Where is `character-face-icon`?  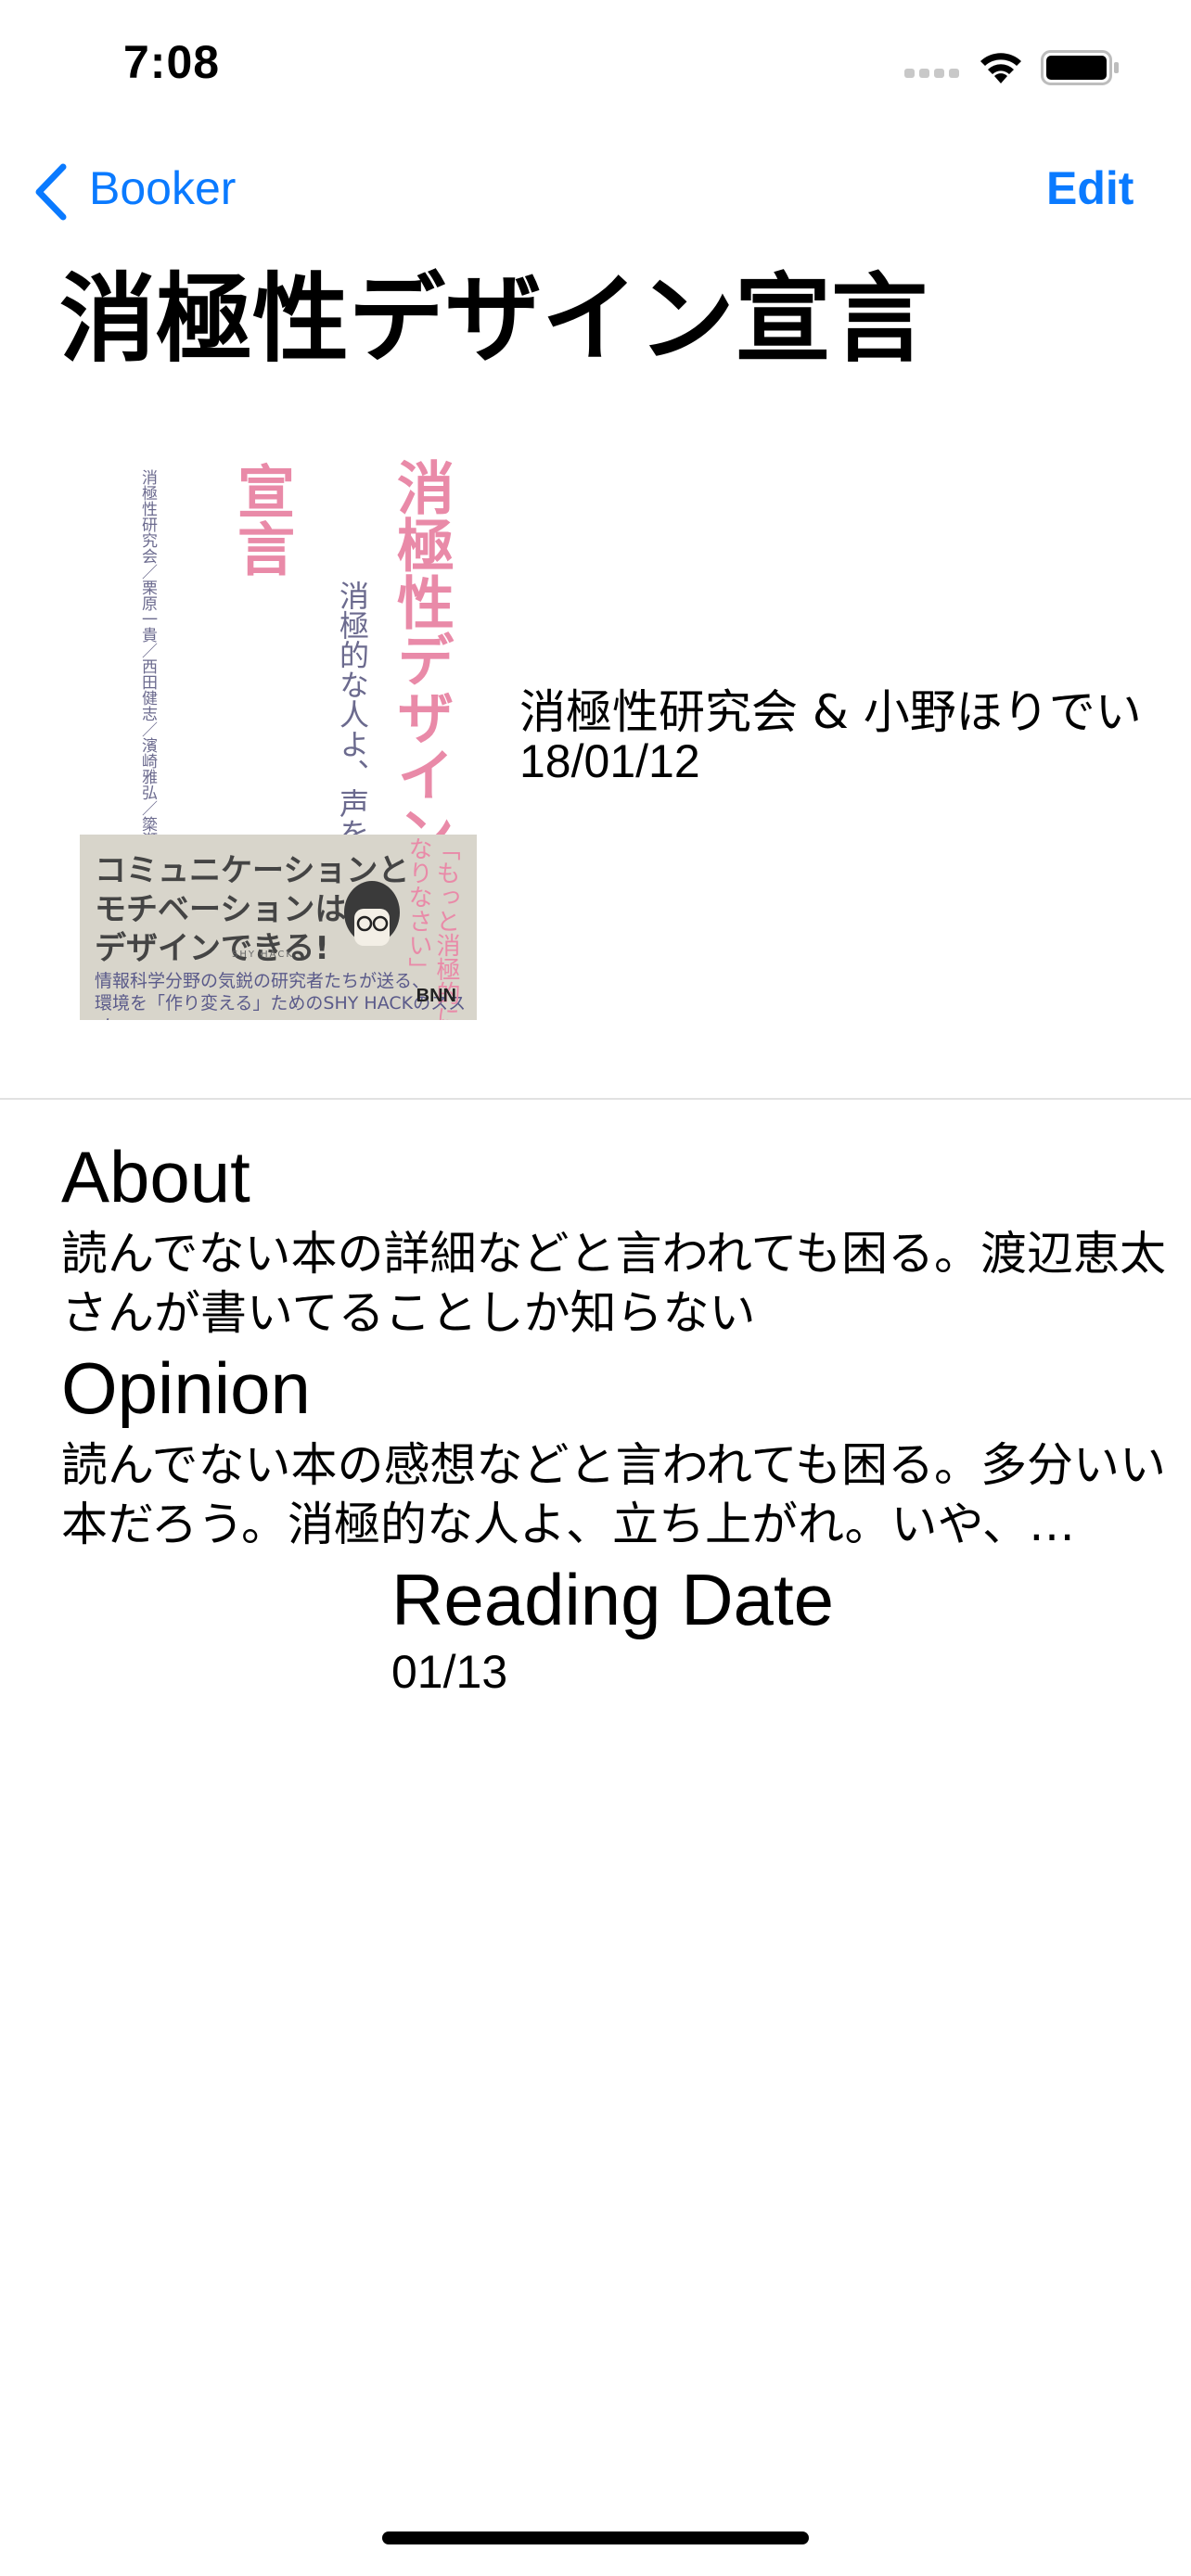
character-face-icon is located at coordinates (372, 913).